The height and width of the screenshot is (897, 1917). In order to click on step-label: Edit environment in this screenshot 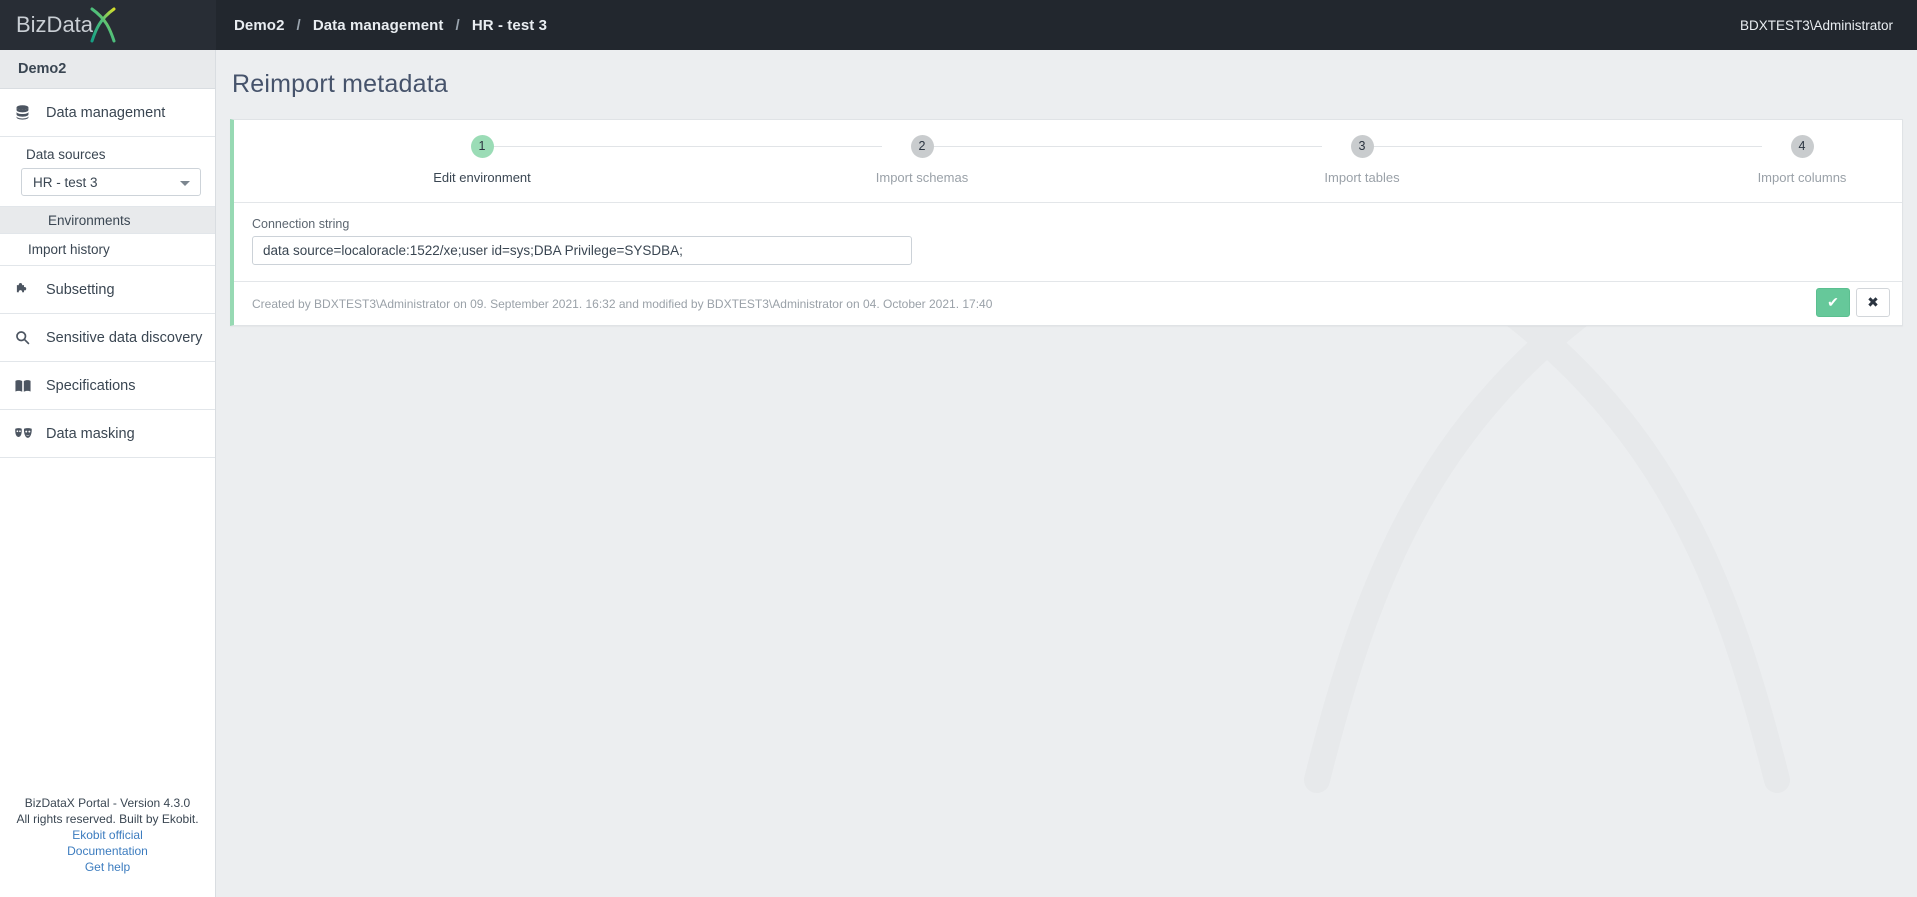, I will do `click(482, 177)`.